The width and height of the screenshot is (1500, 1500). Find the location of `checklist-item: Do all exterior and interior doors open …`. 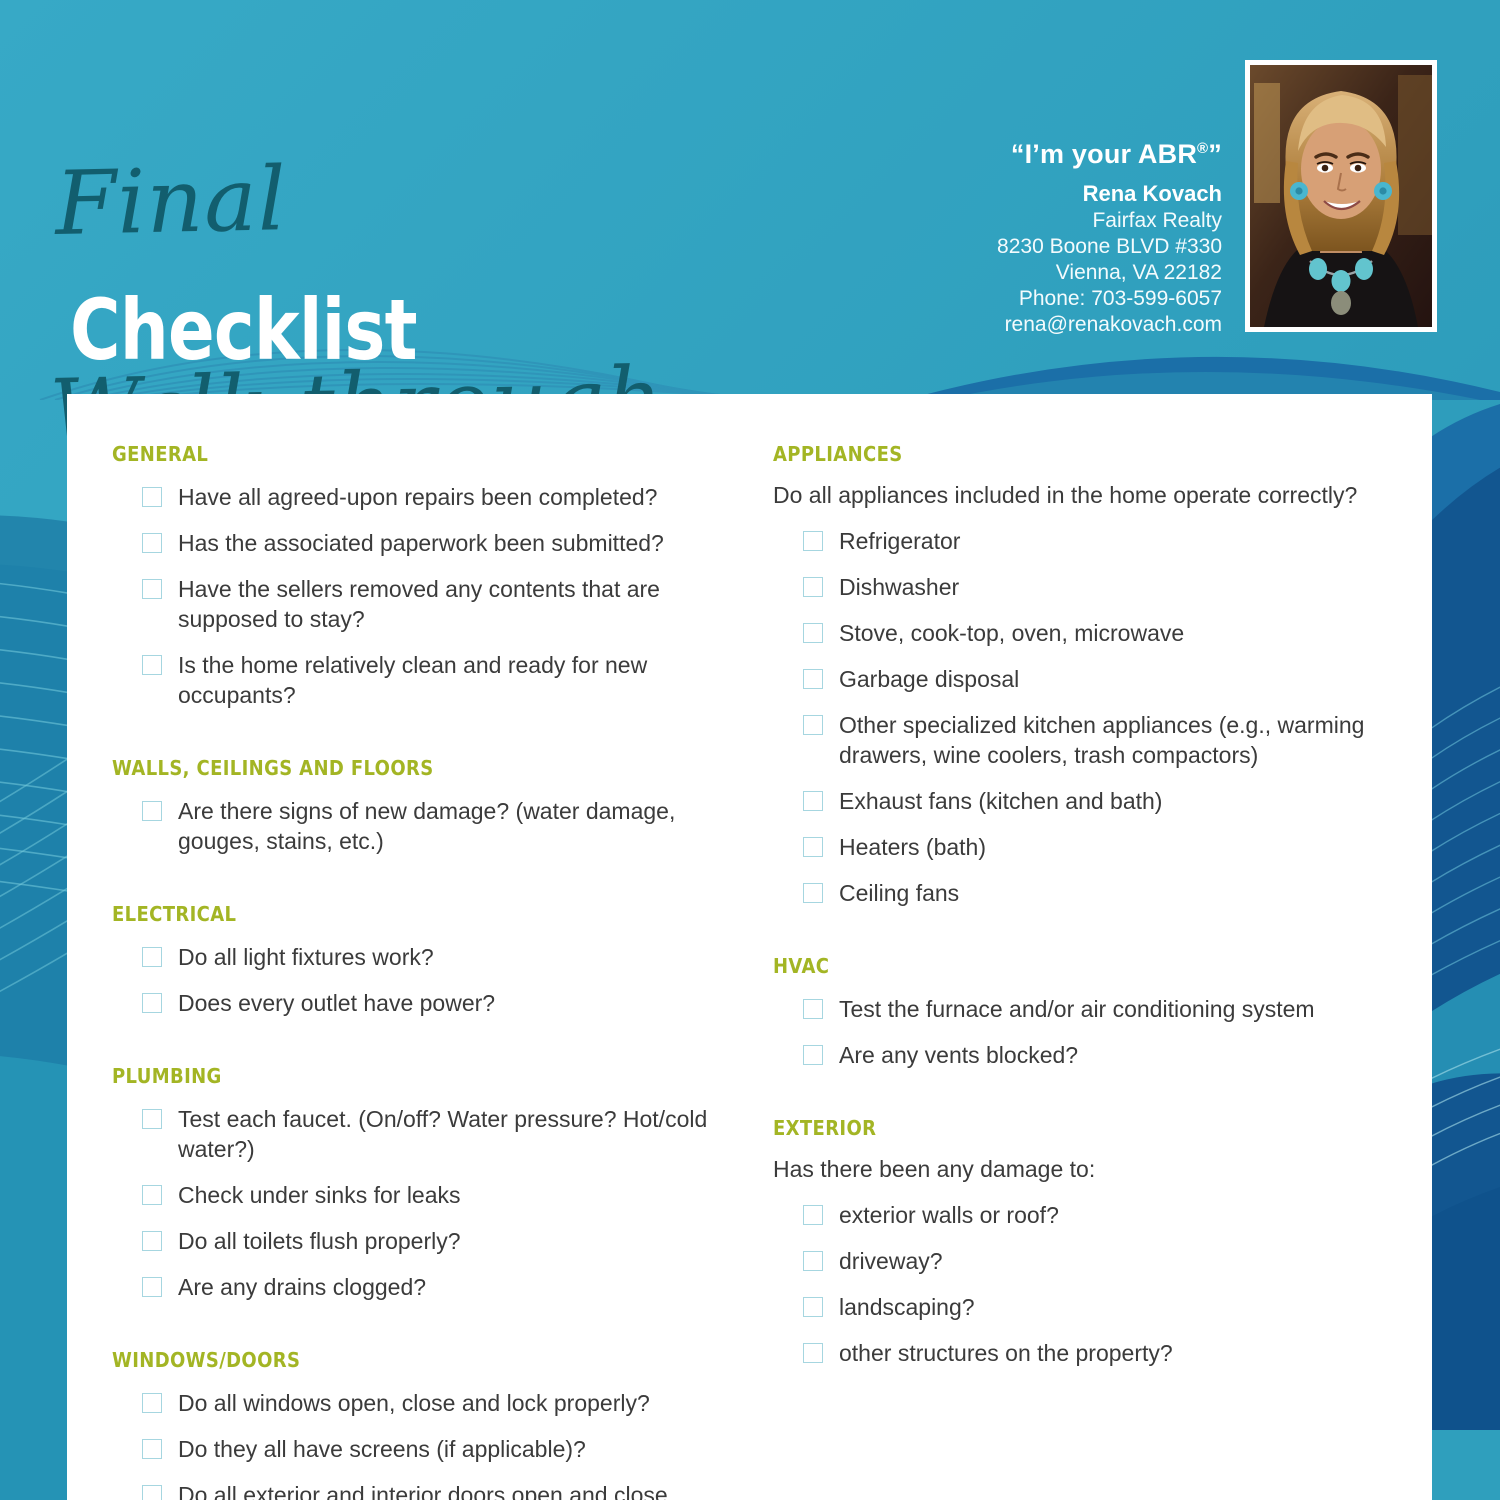

checklist-item: Do all exterior and interior doors open … is located at coordinates (412, 1490).